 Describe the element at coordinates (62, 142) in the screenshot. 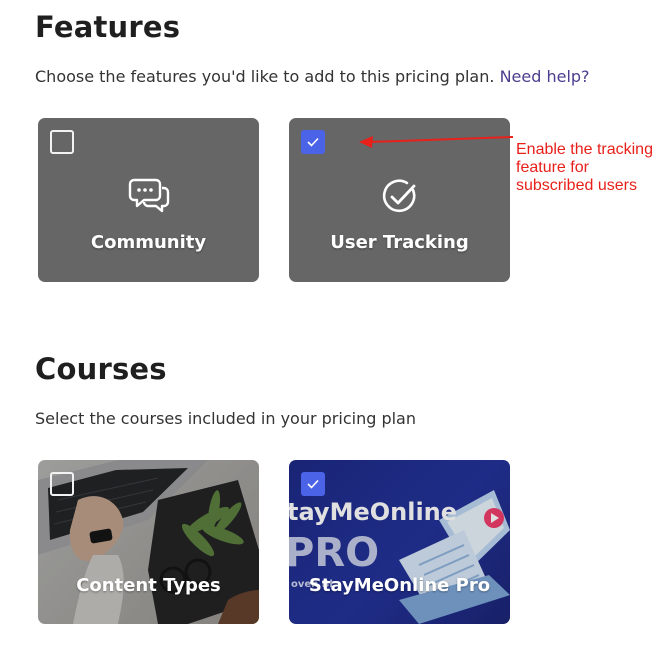

I see `community-checkbox` at that location.